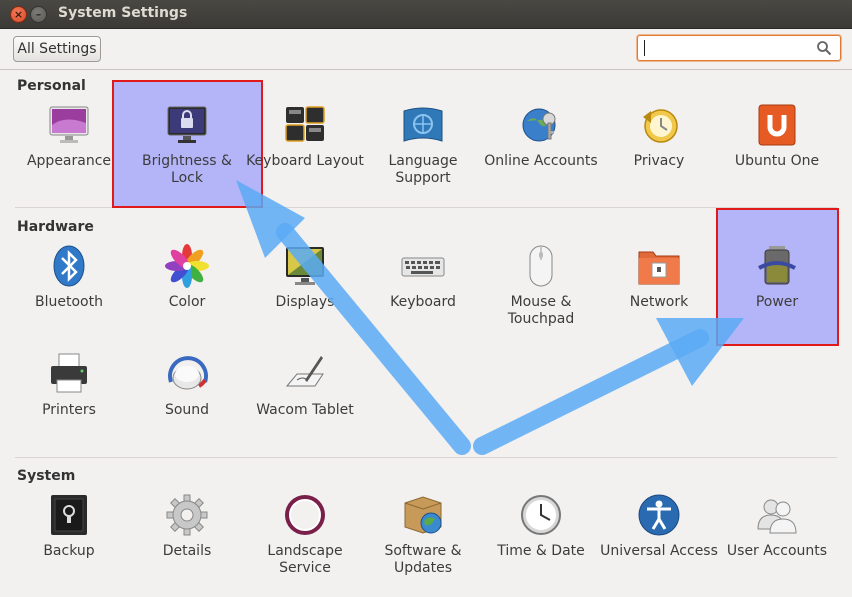  Describe the element at coordinates (777, 516) in the screenshot. I see `user-accounts-icon` at that location.